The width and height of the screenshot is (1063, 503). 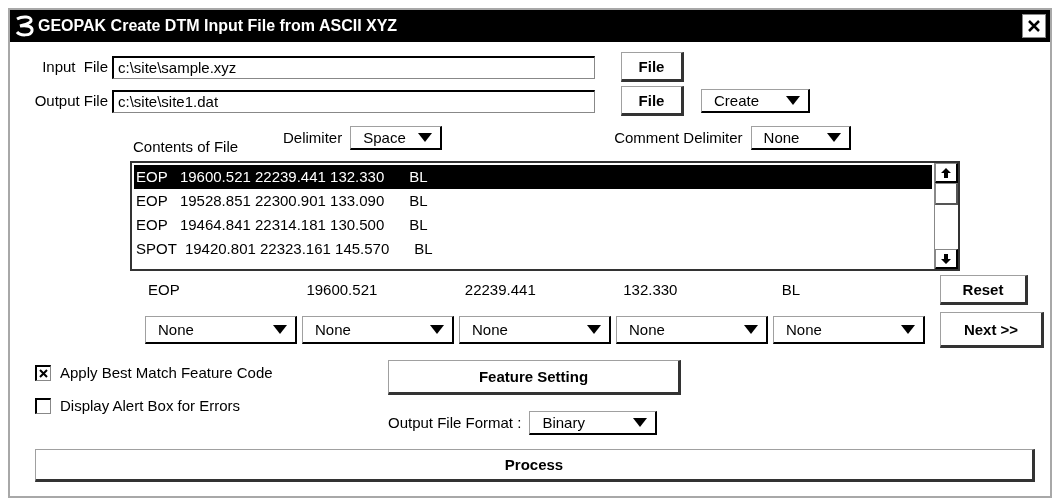 What do you see at coordinates (651, 289) in the screenshot?
I see `parsed-value: 132.330` at bounding box center [651, 289].